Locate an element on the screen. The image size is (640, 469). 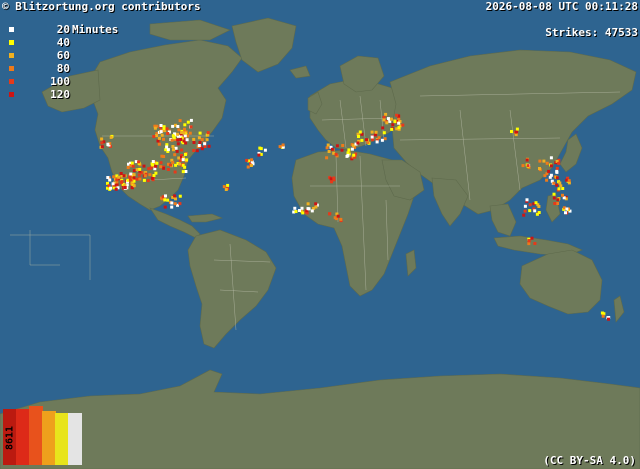
license-text: (CC BY-SA 4.0) is located at coordinates (589, 460).